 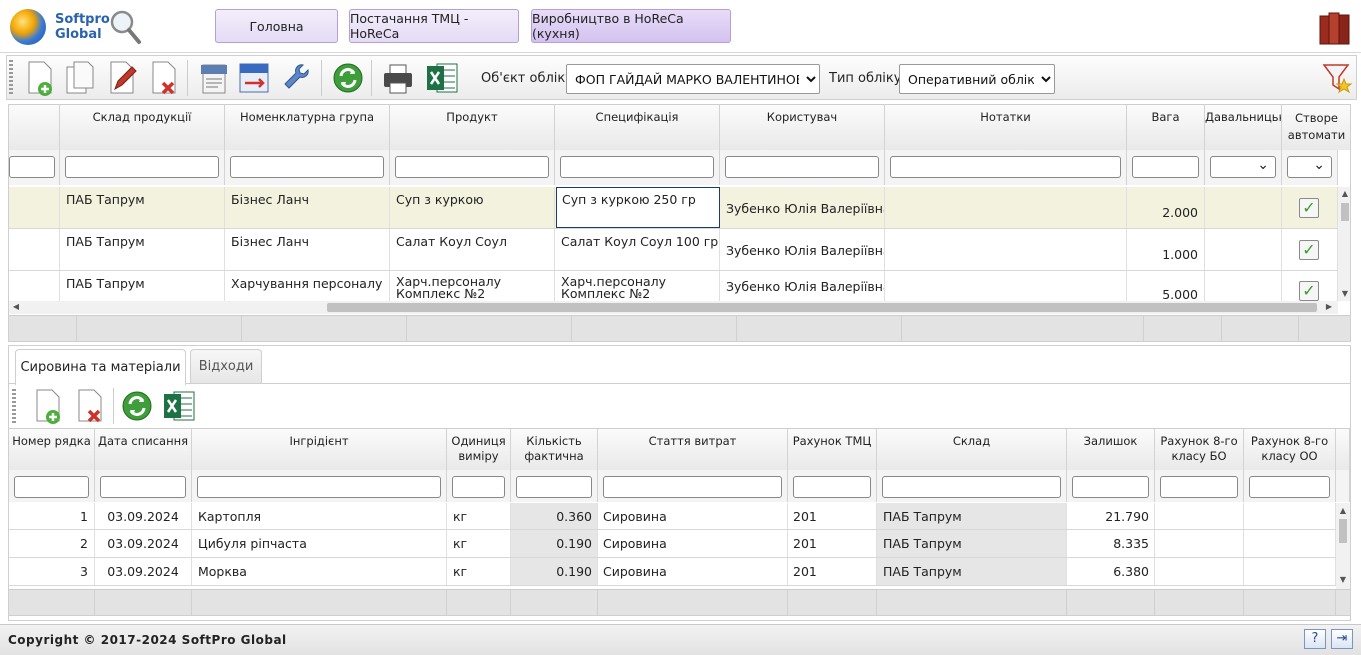 What do you see at coordinates (143, 449) in the screenshot?
I see `column-header-write-off-date: Дата списання` at bounding box center [143, 449].